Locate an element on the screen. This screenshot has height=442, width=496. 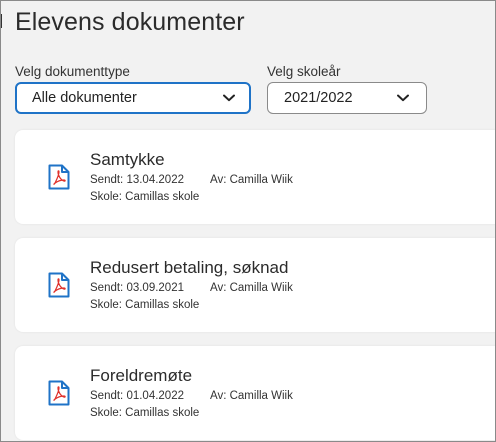
document-sent-date: Sendt: 03.09.2021 is located at coordinates (137, 288).